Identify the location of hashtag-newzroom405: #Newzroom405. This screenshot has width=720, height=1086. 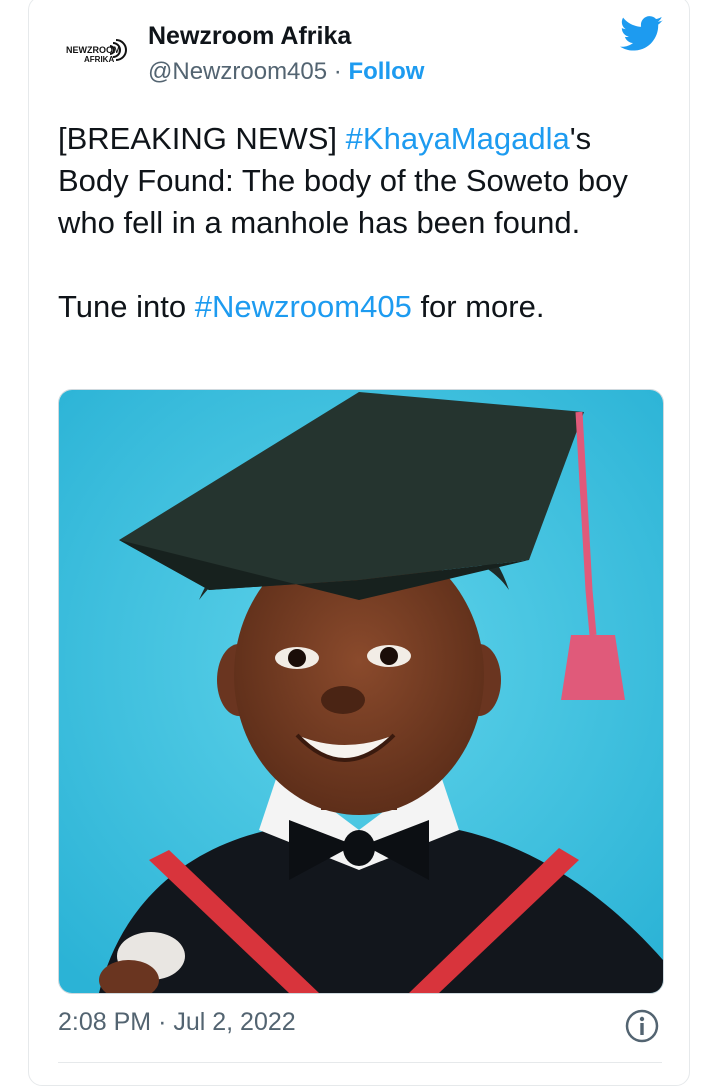
(303, 306).